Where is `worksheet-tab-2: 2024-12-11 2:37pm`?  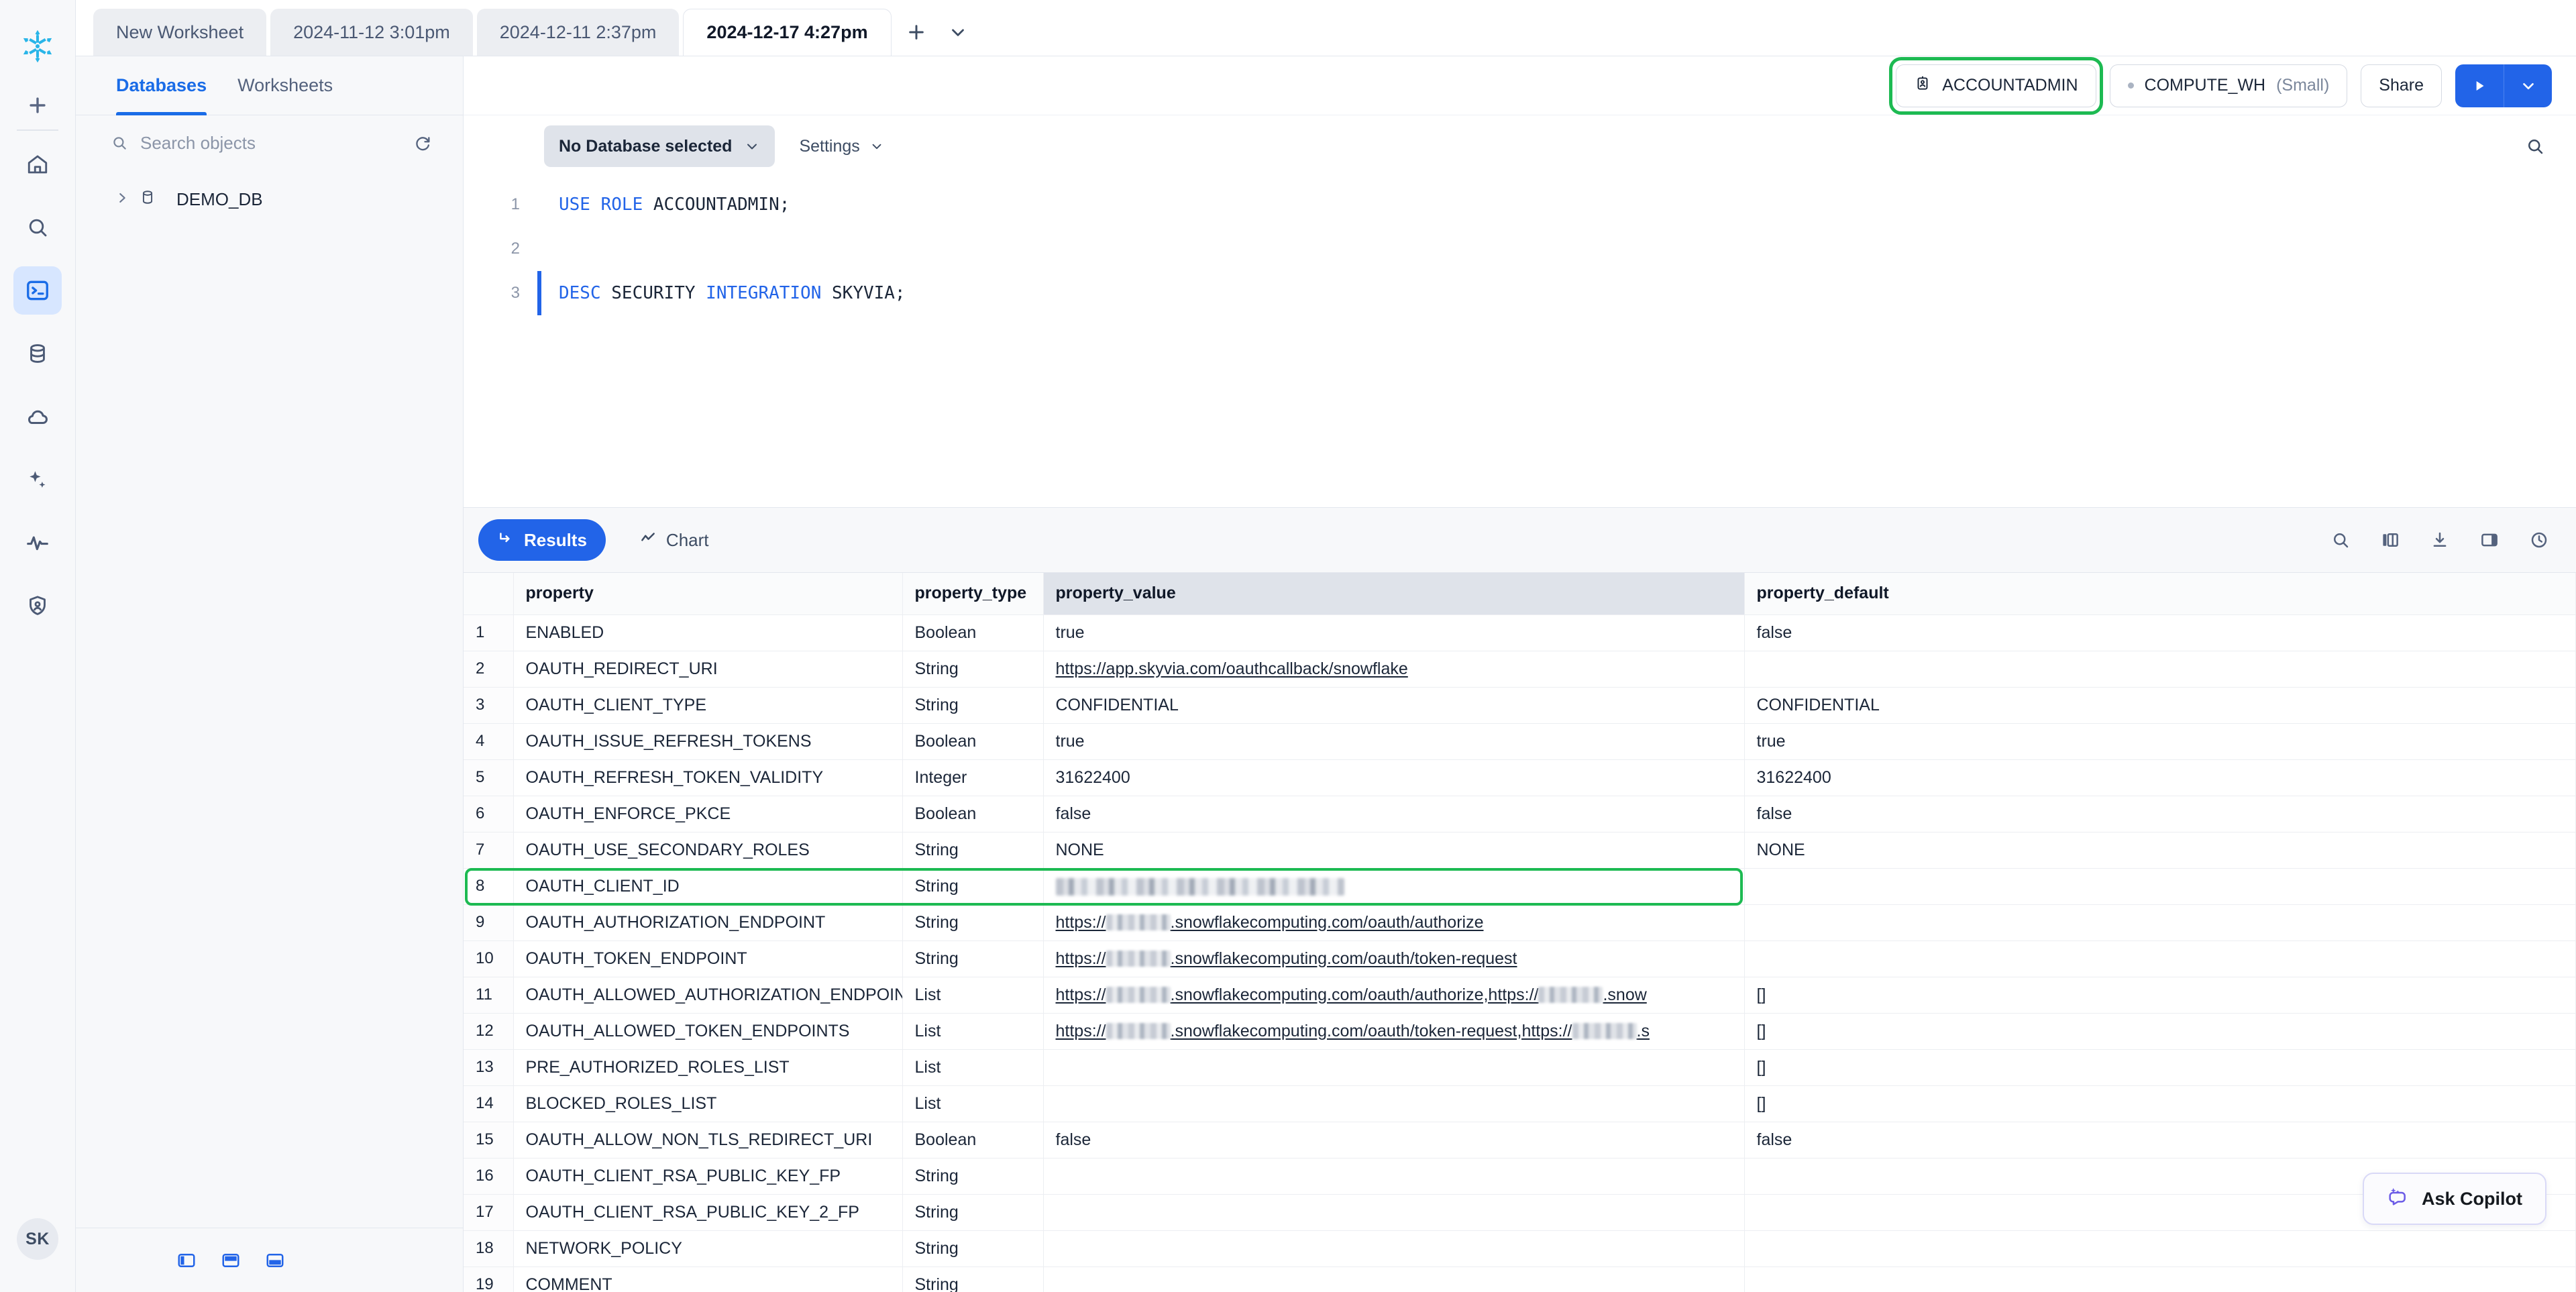
worksheet-tab-2: 2024-12-11 2:37pm is located at coordinates (578, 32).